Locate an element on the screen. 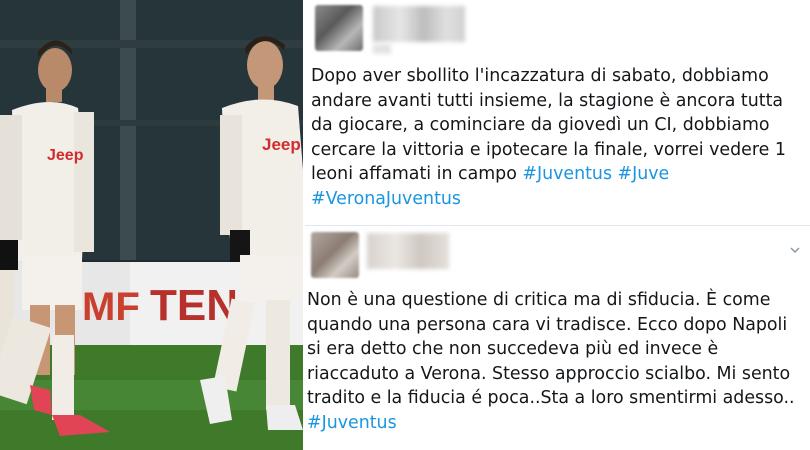 The width and height of the screenshot is (810, 450). hashtag-link: #VeronaJuventus is located at coordinates (386, 199).